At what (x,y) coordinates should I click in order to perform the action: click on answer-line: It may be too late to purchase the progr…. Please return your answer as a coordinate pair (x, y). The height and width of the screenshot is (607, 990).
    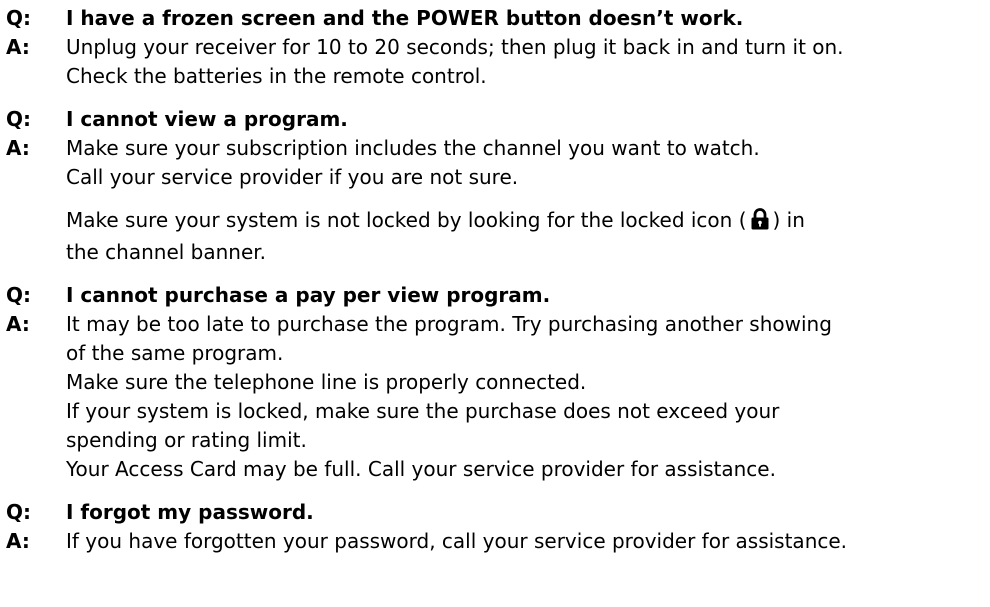
    Looking at the image, I should click on (449, 324).